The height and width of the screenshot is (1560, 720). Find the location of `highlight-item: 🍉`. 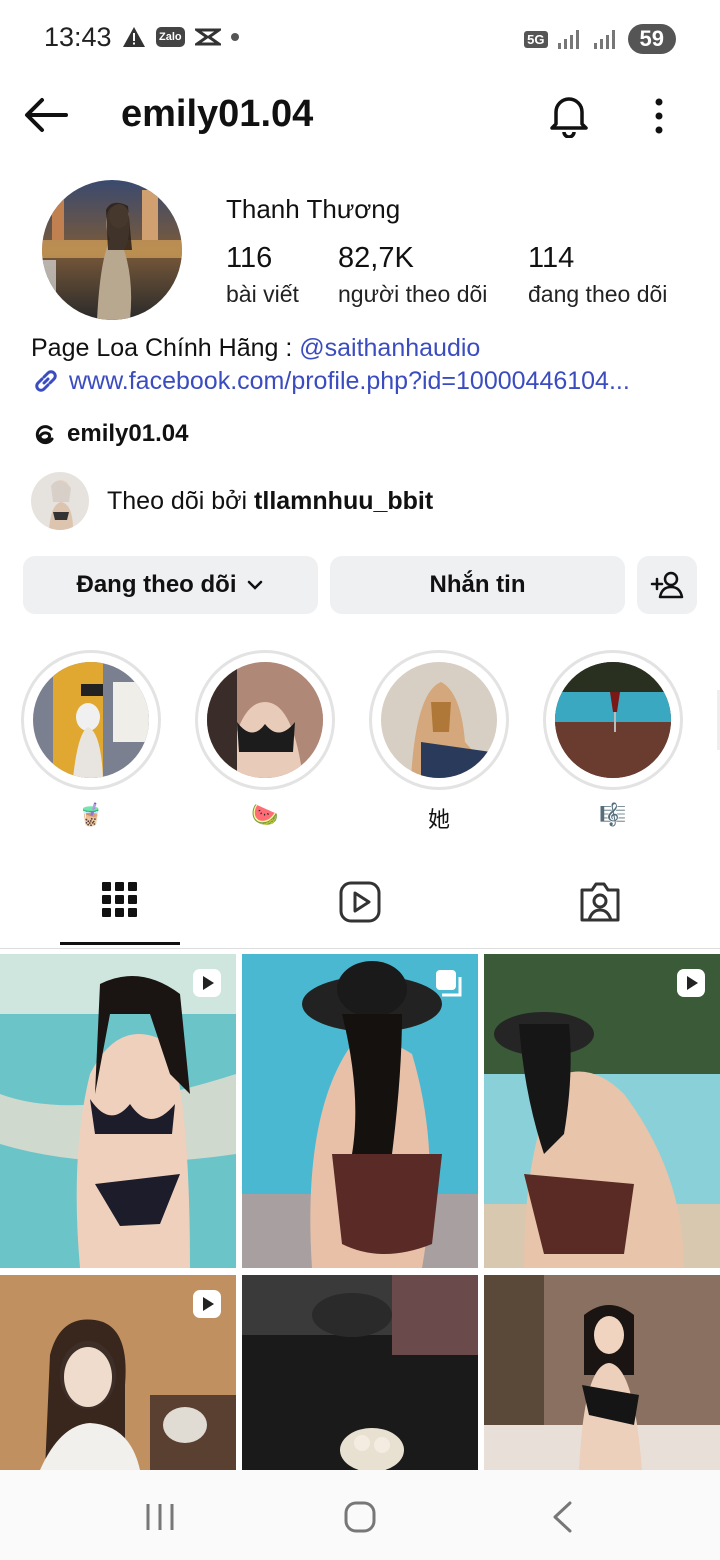

highlight-item: 🍉 is located at coordinates (265, 739).